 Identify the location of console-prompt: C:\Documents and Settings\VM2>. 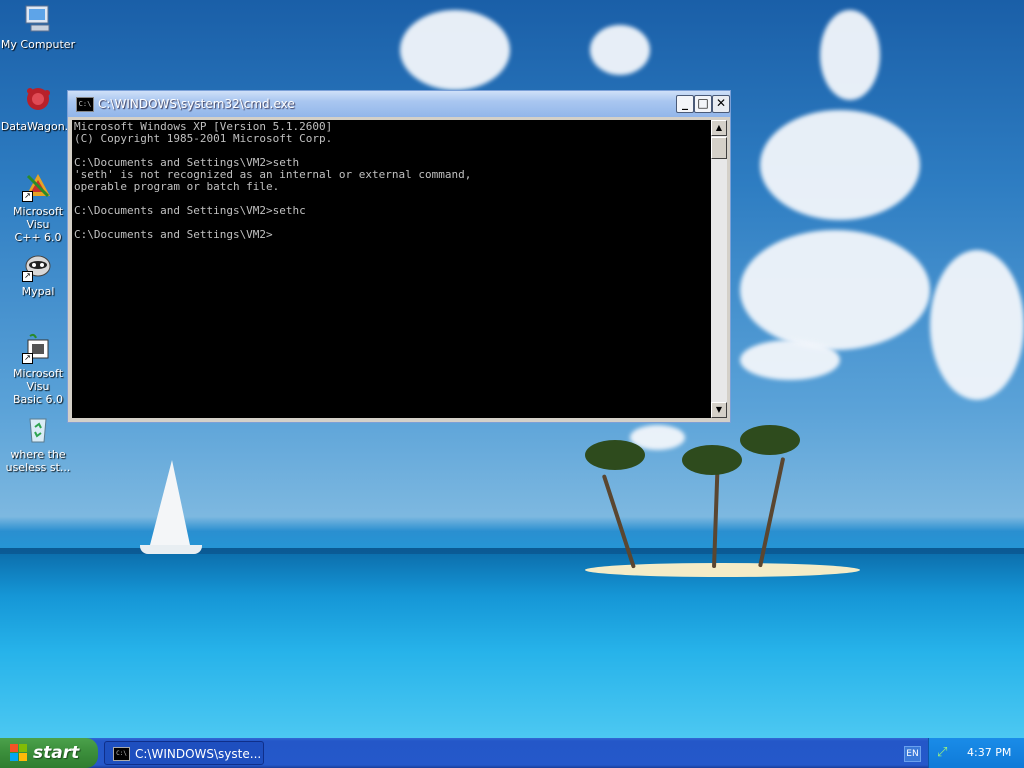
(173, 234).